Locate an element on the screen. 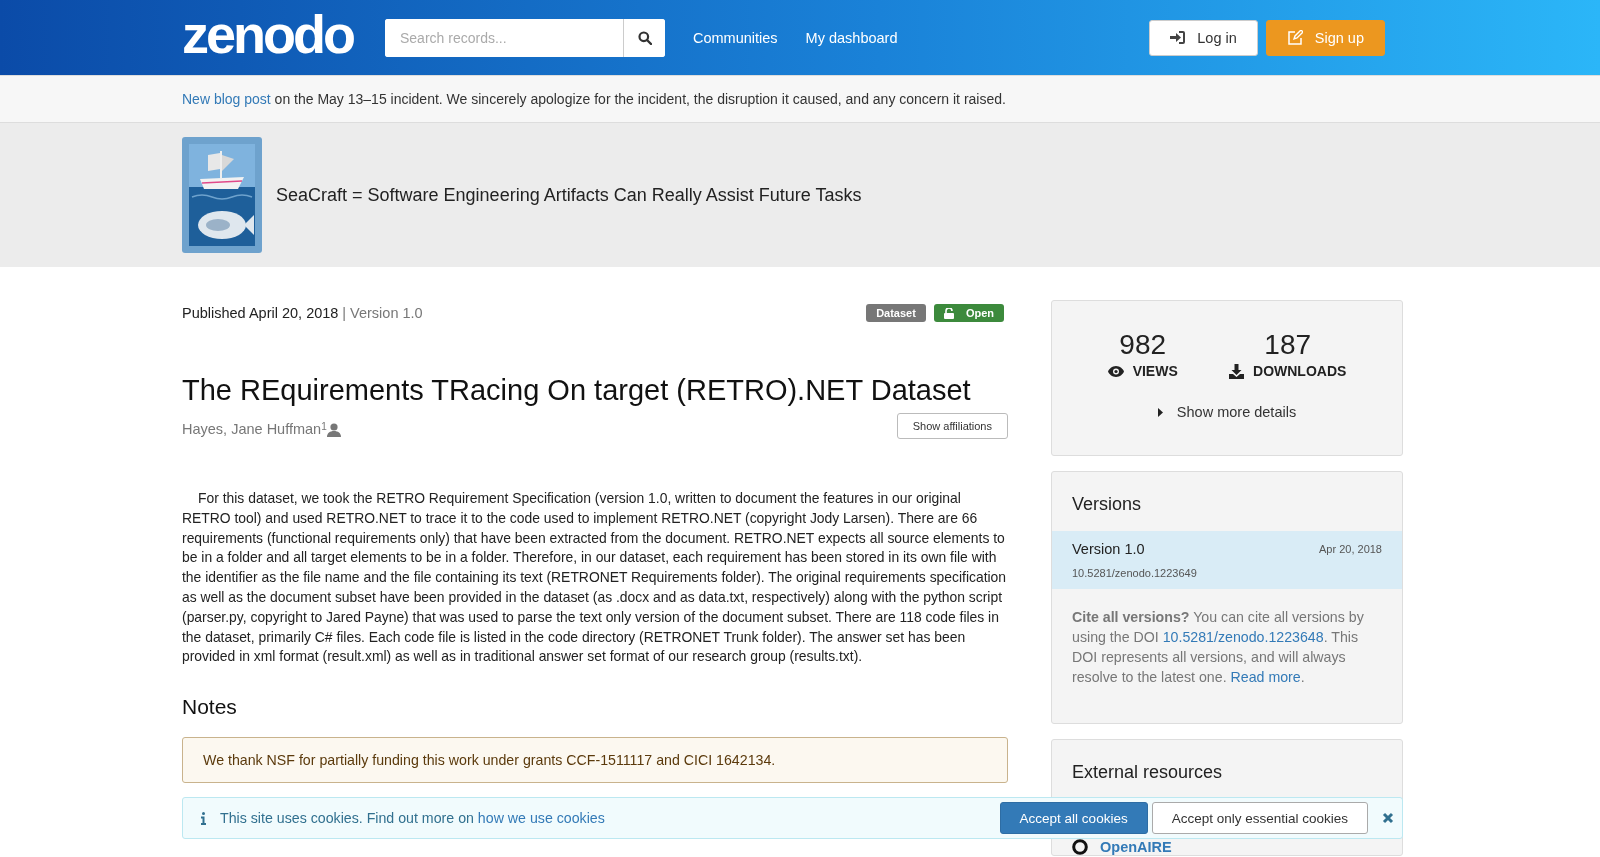  info-icon is located at coordinates (203, 818).